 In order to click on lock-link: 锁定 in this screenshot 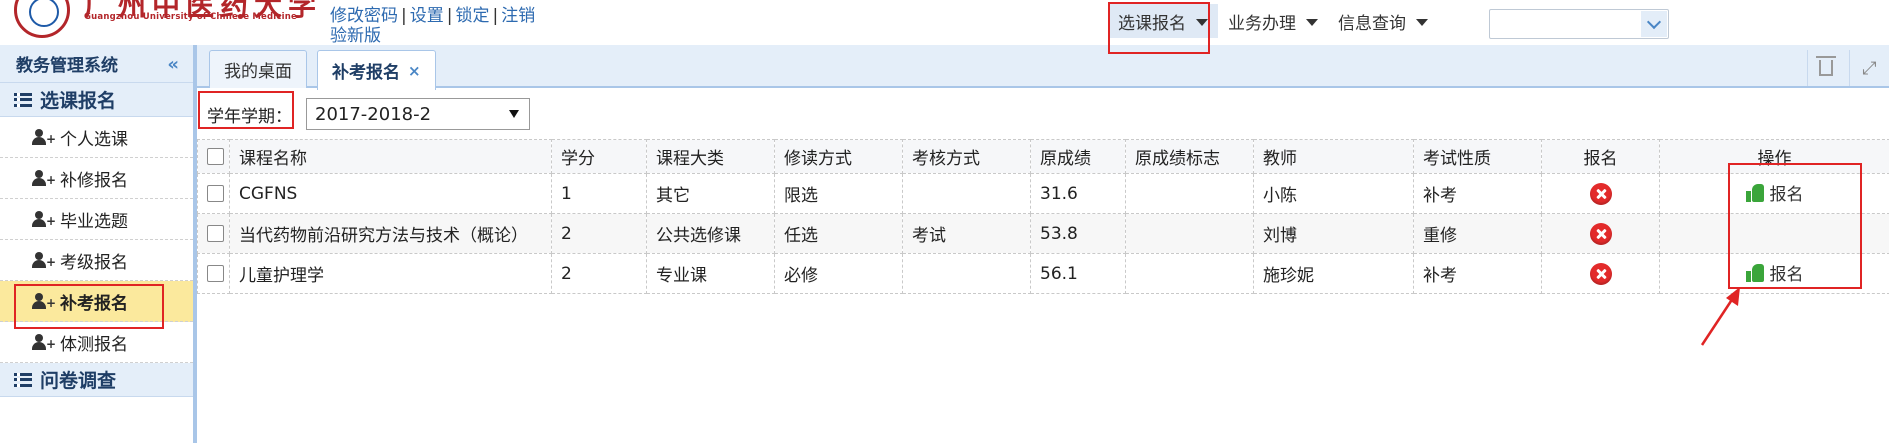, I will do `click(472, 16)`.